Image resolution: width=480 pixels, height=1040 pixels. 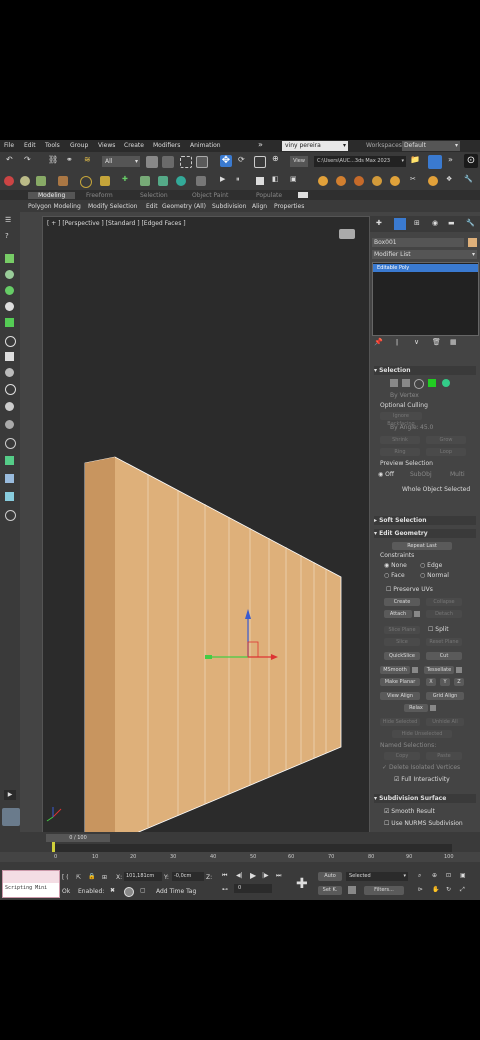 What do you see at coordinates (352, 890) in the screenshot?
I see `key-filters-icon` at bounding box center [352, 890].